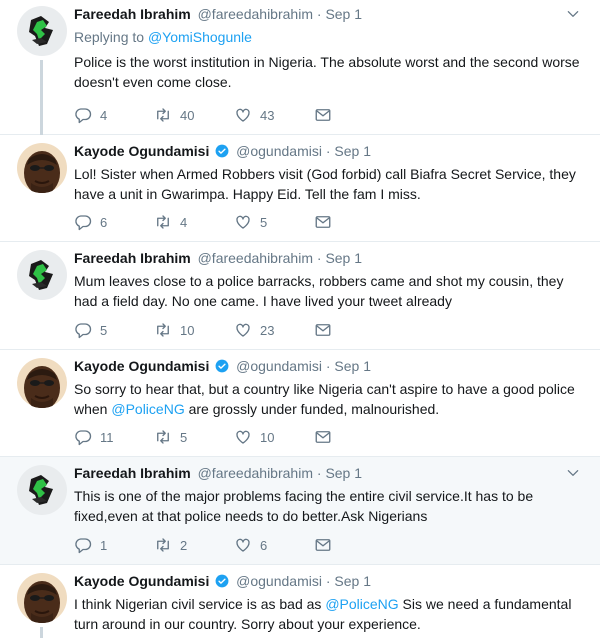  What do you see at coordinates (264, 545) in the screenshot?
I see `like-count: 6` at bounding box center [264, 545].